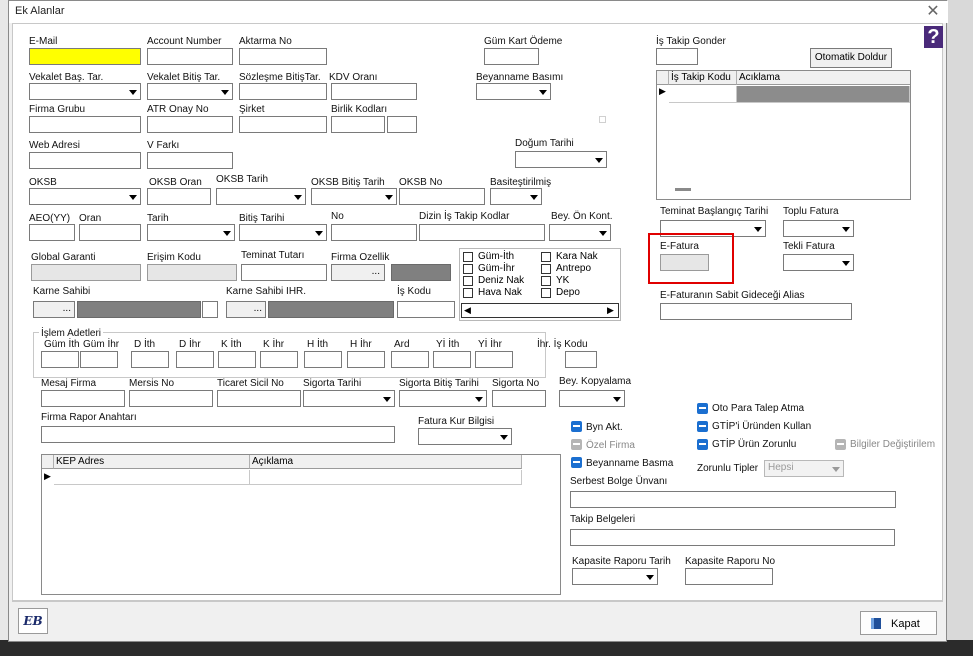 The height and width of the screenshot is (656, 973). What do you see at coordinates (283, 91) in the screenshot?
I see `sozlesme-bitis-tar-input` at bounding box center [283, 91].